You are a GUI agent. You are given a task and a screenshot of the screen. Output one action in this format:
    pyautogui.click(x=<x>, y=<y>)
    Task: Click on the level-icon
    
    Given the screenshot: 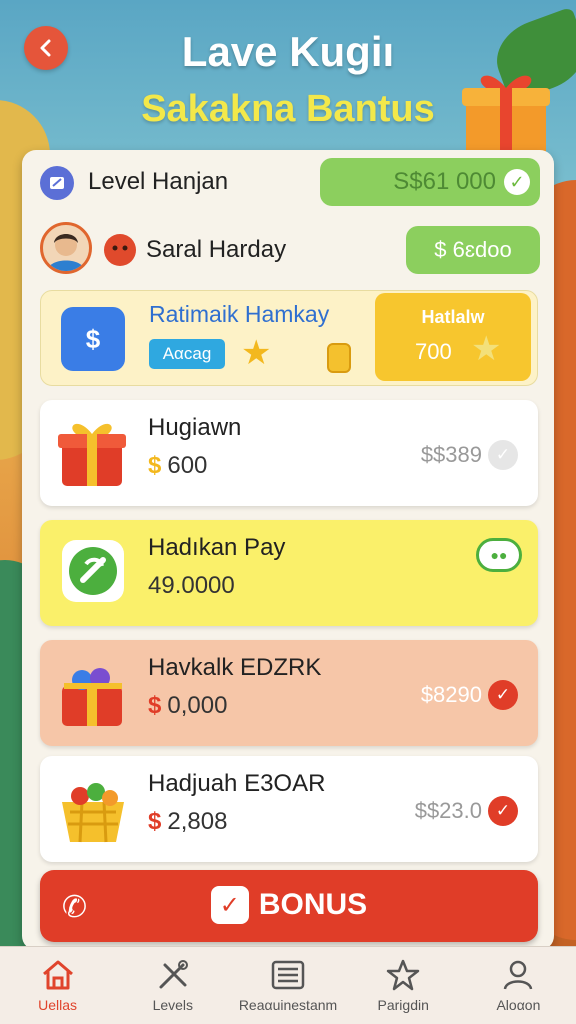 What is the action you would take?
    pyautogui.click(x=57, y=183)
    